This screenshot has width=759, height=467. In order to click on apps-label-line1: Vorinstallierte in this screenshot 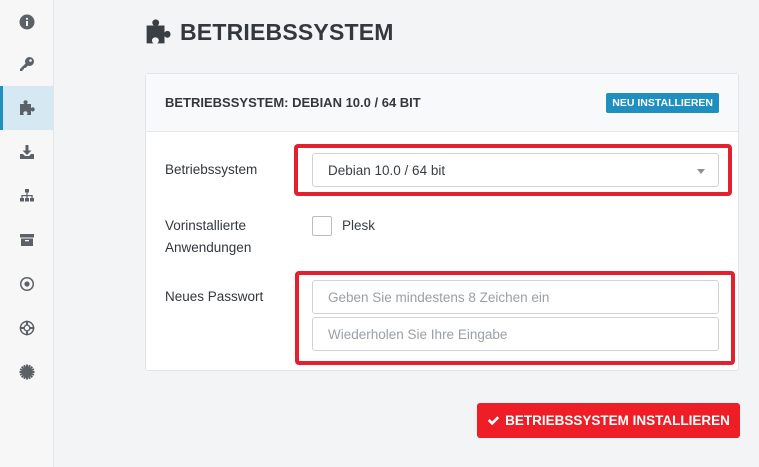, I will do `click(206, 225)`.